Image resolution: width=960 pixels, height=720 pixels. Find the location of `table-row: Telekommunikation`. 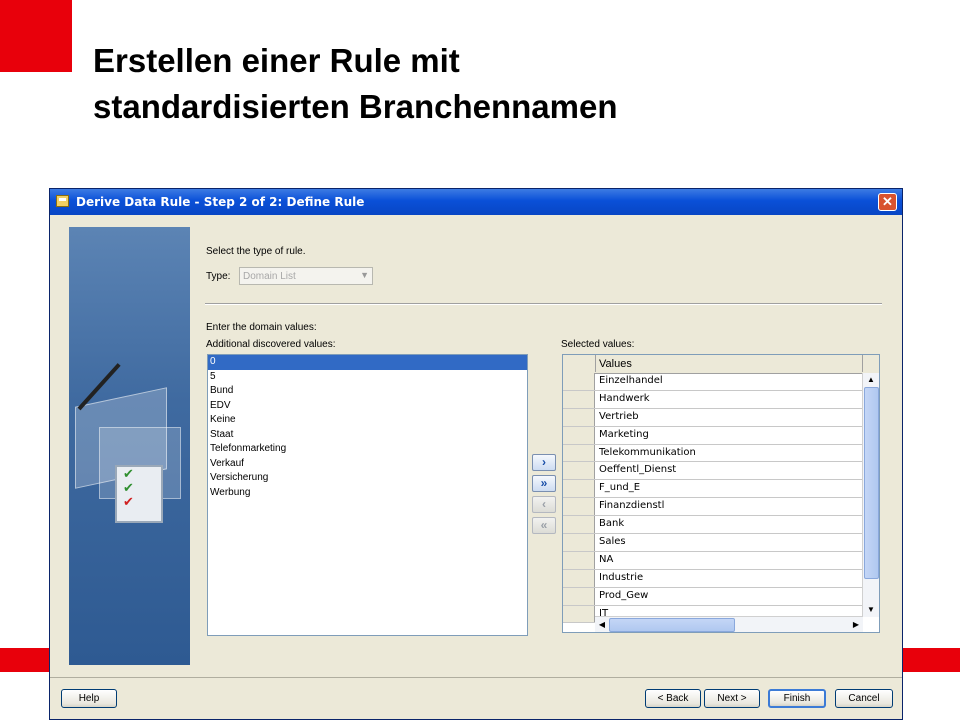

table-row: Telekommunikation is located at coordinates (713, 453).